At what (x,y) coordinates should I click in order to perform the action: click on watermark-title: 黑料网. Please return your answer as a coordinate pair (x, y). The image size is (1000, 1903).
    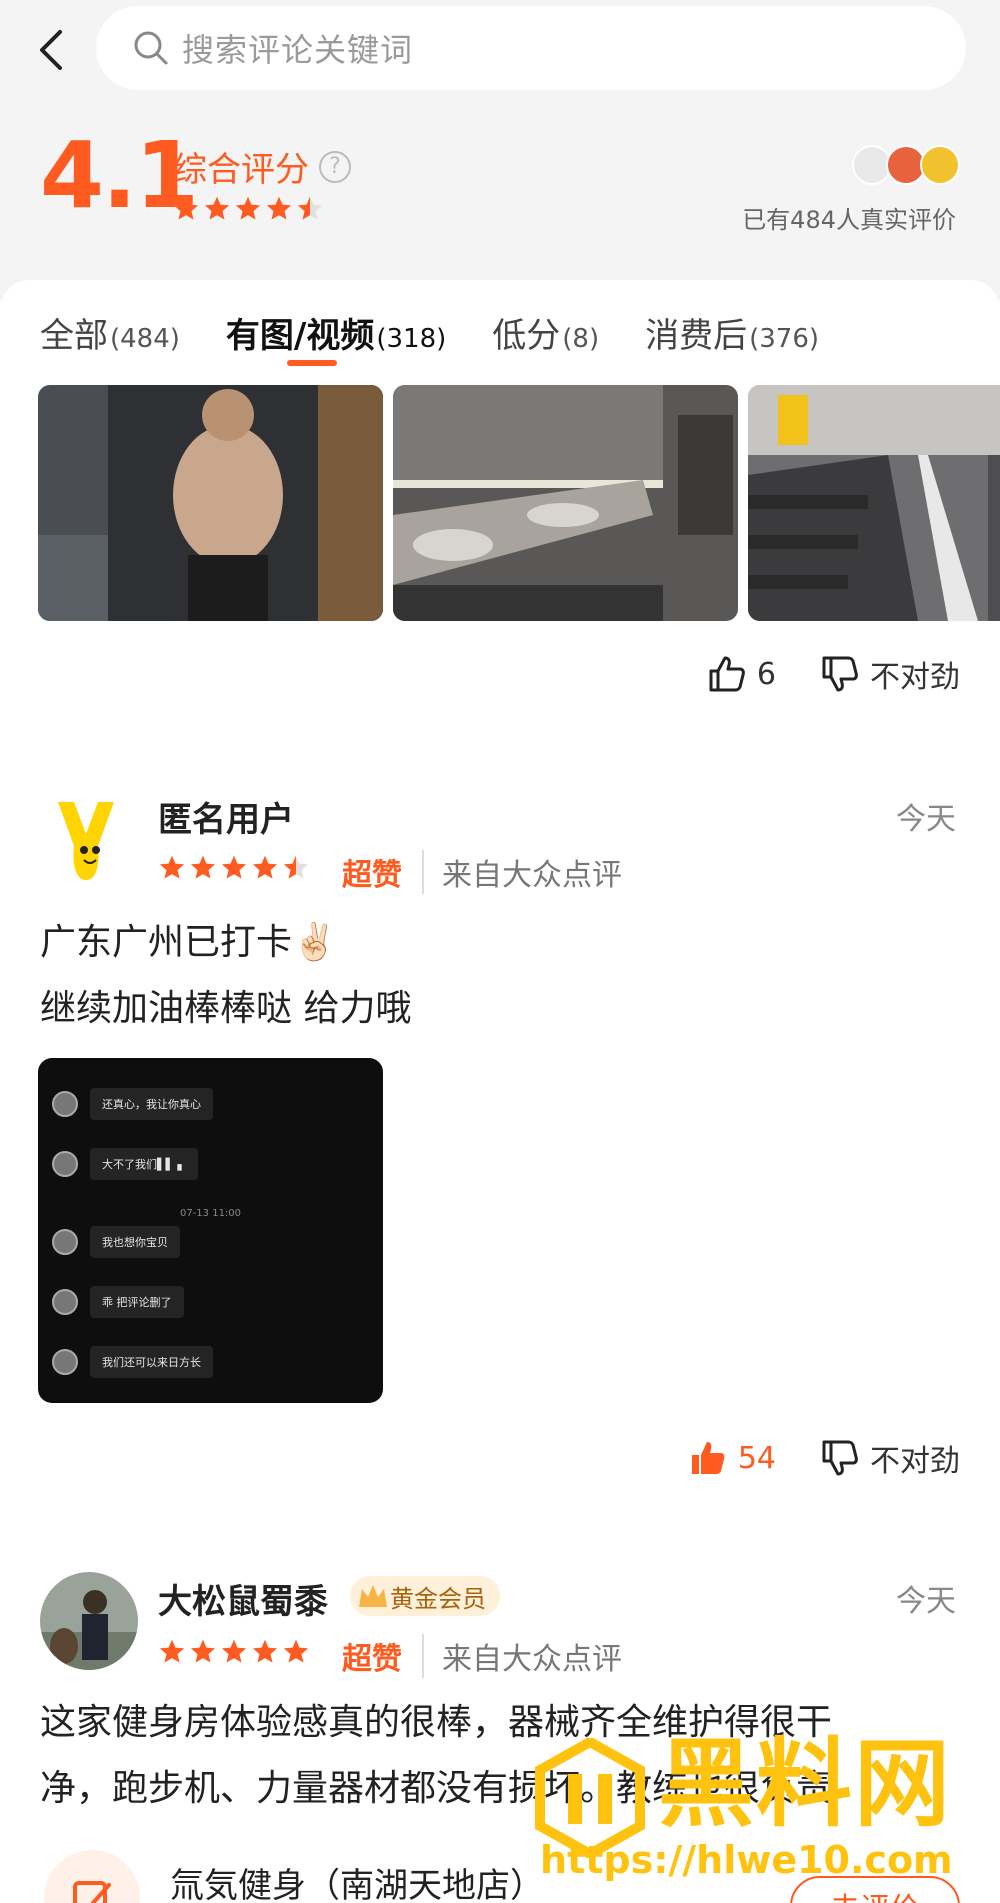
    Looking at the image, I should click on (805, 1784).